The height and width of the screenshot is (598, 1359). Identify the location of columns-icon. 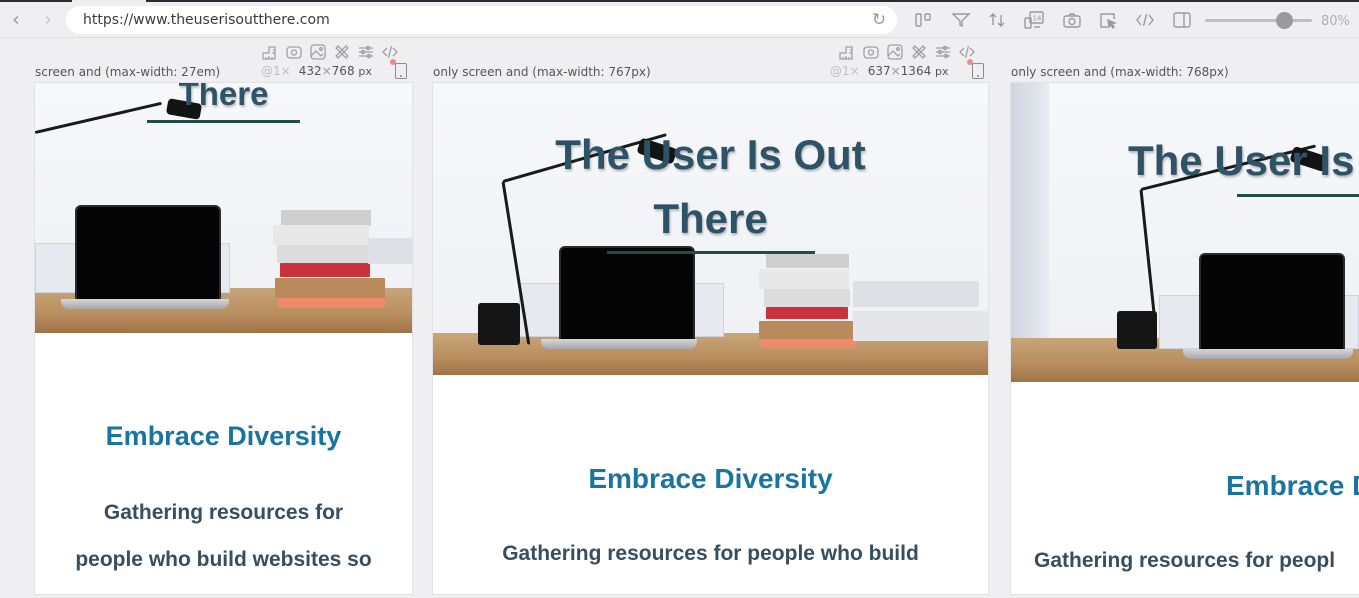
(924, 20).